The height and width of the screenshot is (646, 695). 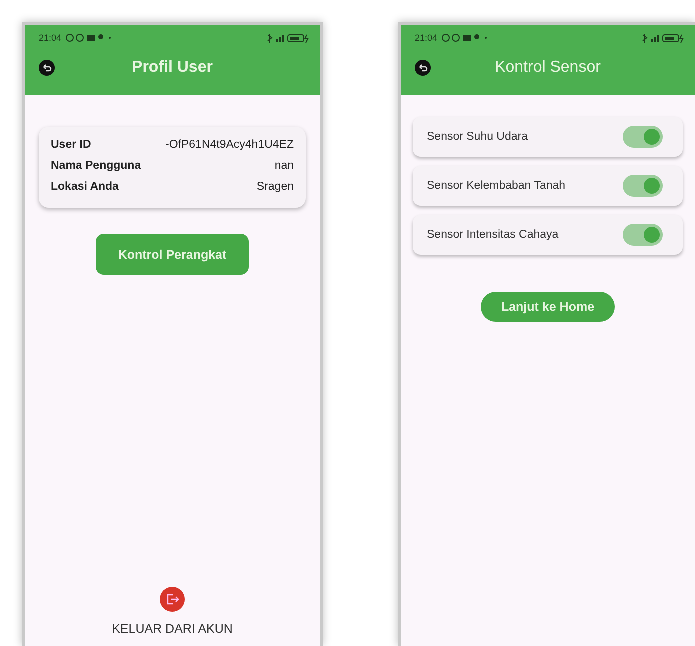 I want to click on app-bar-title: Kontrol Sensor, so click(x=548, y=68).